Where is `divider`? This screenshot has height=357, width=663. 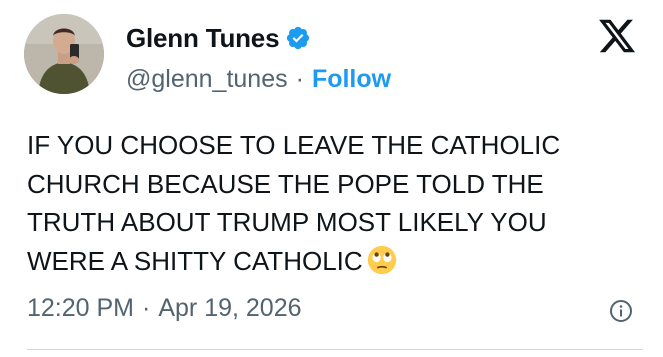
divider is located at coordinates (335, 349).